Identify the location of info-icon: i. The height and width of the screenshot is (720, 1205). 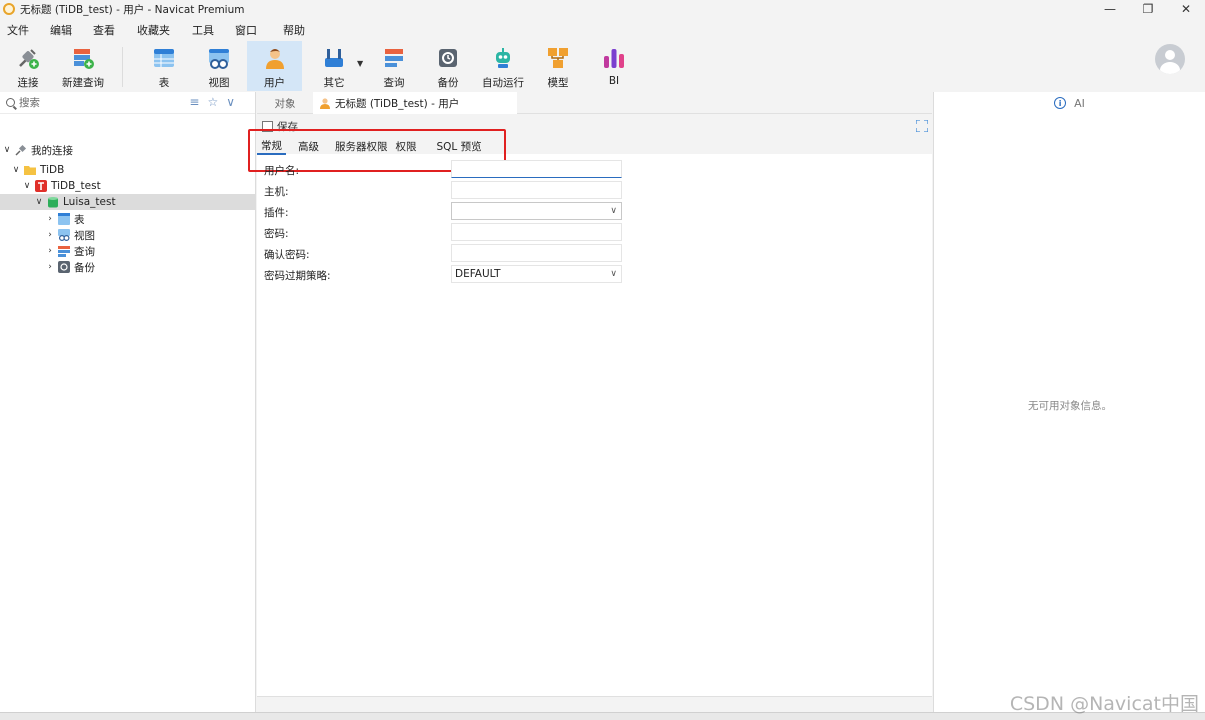
(1060, 103).